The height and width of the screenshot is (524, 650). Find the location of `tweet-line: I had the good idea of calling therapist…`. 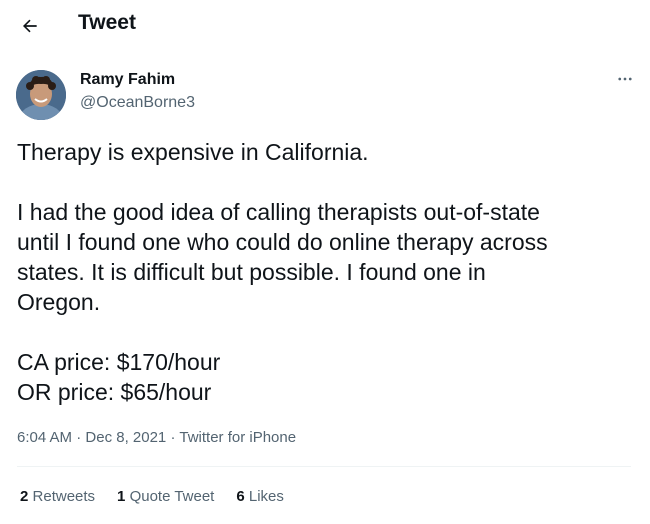

tweet-line: I had the good idea of calling therapist… is located at coordinates (278, 212).